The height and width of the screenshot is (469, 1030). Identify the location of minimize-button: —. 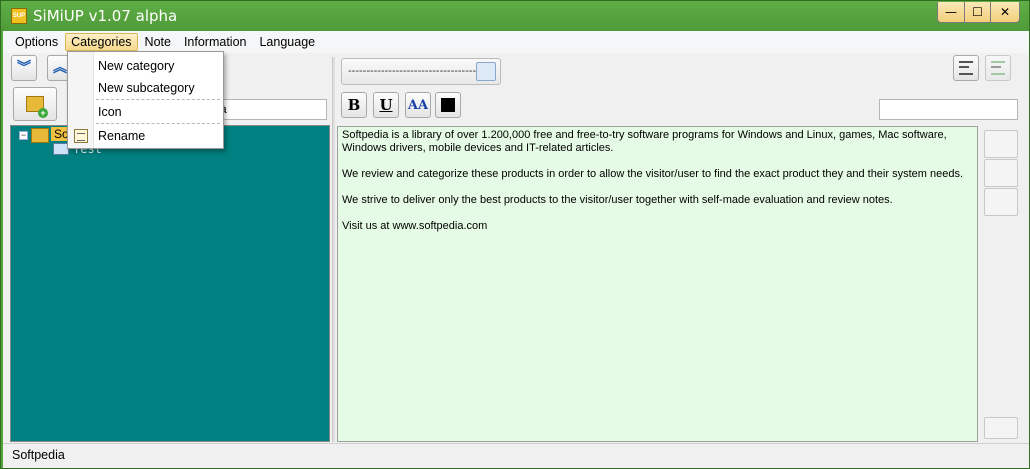
(951, 12).